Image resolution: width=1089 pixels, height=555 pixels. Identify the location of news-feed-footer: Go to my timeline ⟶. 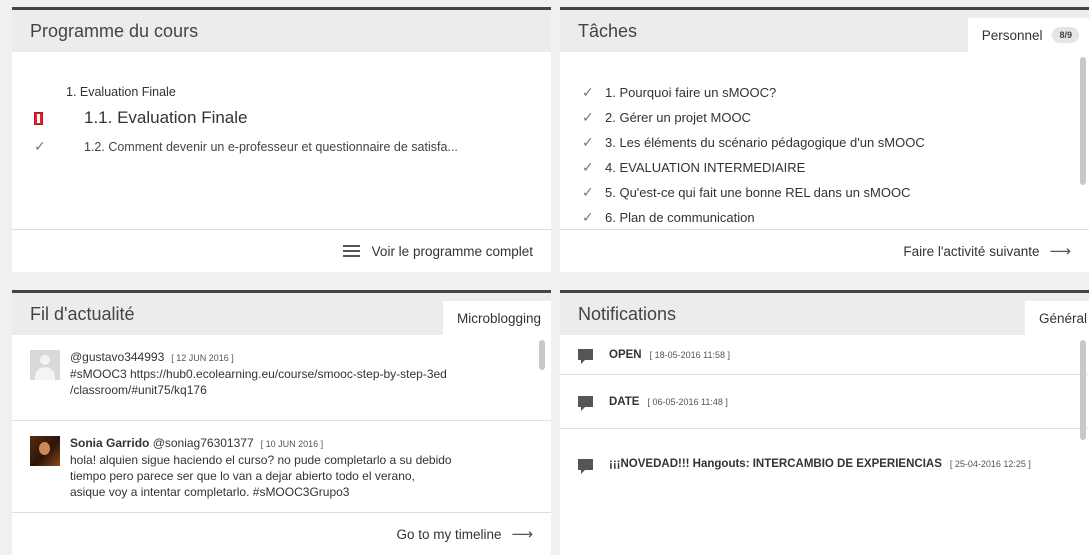
(281, 533).